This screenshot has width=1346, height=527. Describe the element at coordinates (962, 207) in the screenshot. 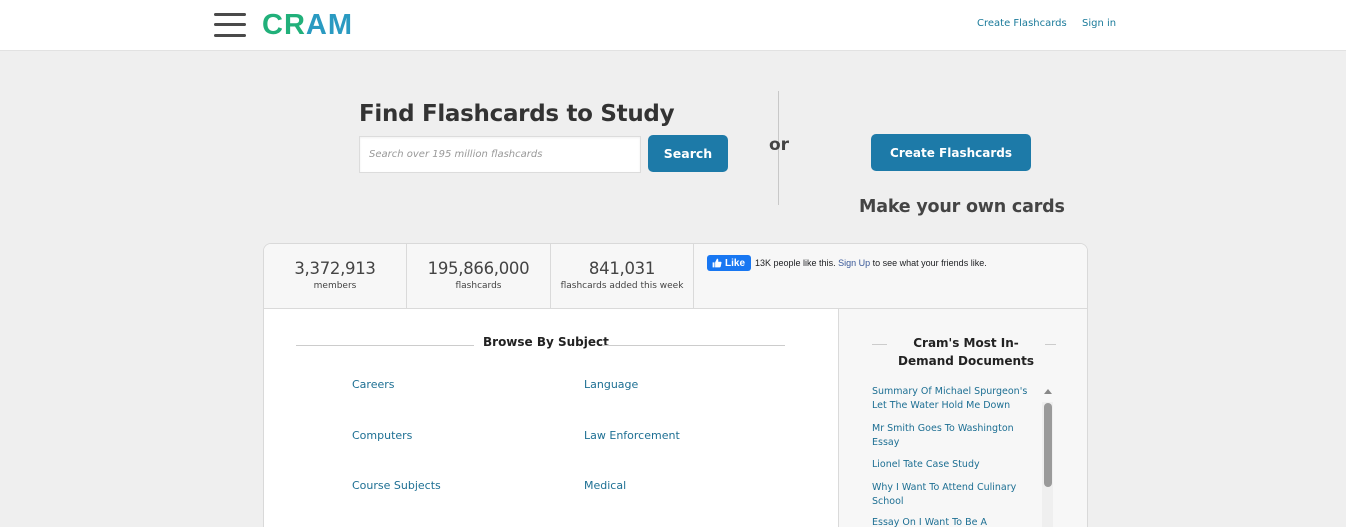

I see `make-own-cards-text: Make your own cards` at that location.